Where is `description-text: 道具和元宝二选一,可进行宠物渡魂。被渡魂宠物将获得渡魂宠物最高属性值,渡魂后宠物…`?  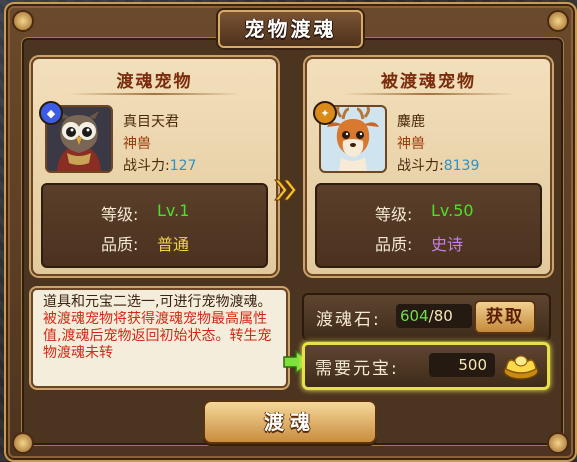
description-text: 道具和元宝二选一,可进行宠物渡魂。被渡魂宠物将获得渡魂宠物最高属性值,渡魂后宠物… is located at coordinates (159, 328).